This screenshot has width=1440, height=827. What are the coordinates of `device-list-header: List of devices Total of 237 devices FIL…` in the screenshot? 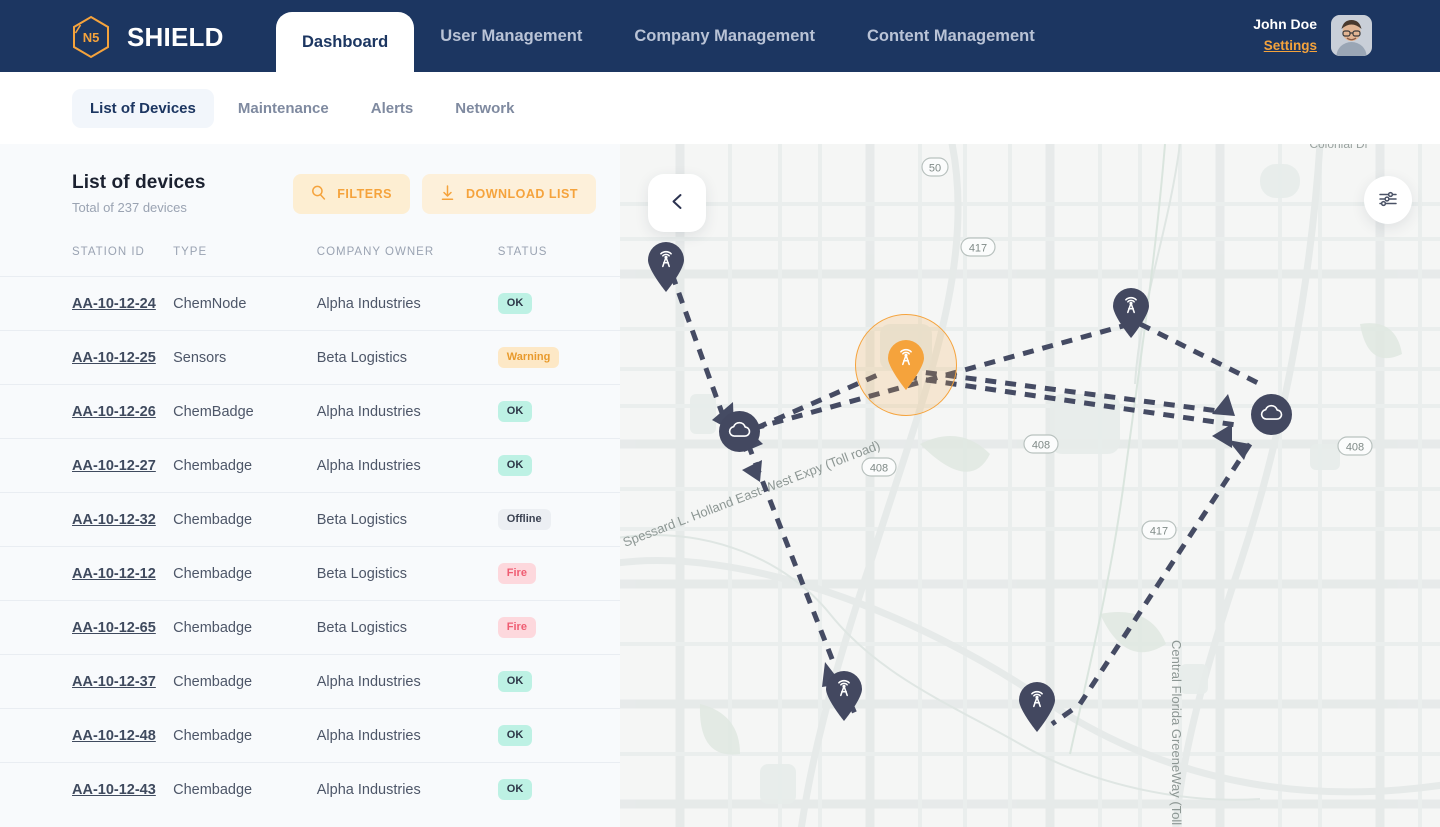 It's located at (310, 190).